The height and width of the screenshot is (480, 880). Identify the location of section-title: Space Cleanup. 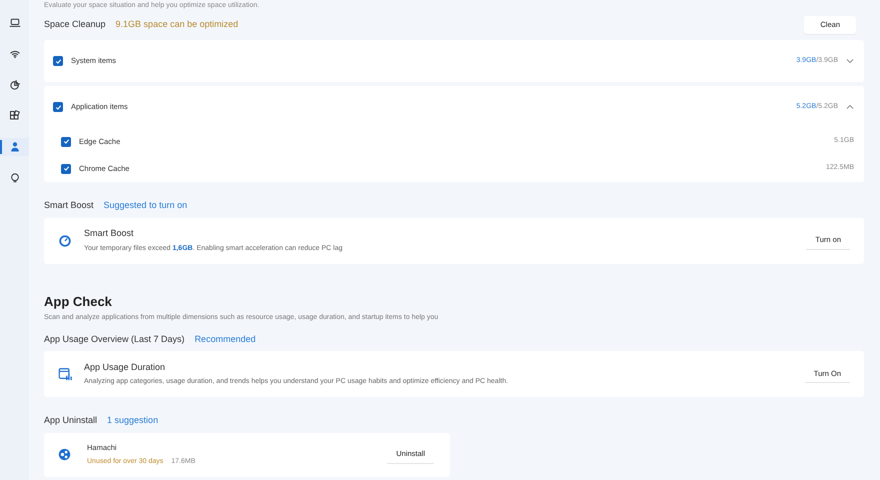
(75, 25).